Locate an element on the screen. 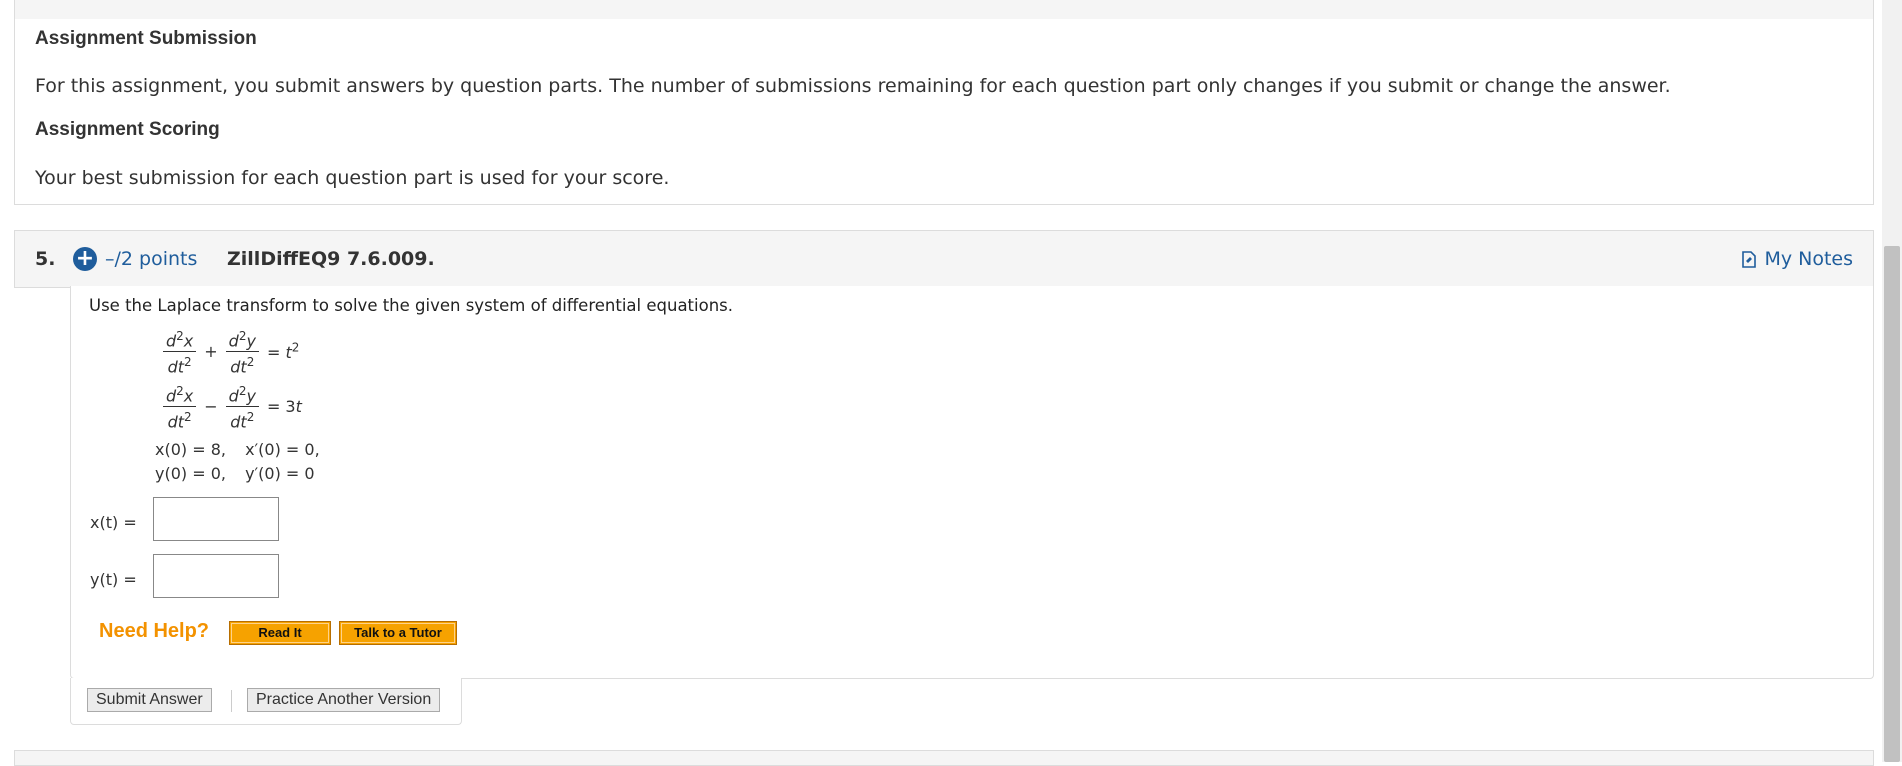 The image size is (1902, 766). x-answer-input is located at coordinates (216, 519).